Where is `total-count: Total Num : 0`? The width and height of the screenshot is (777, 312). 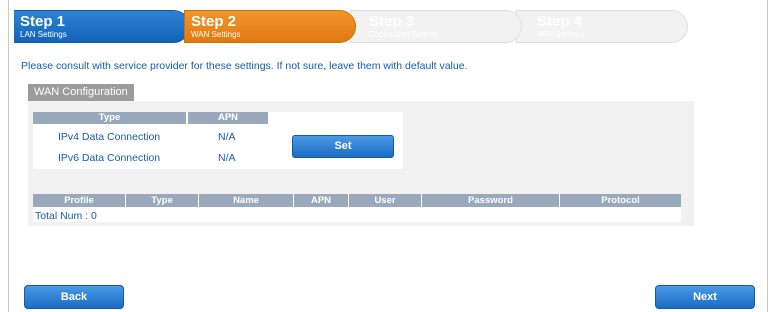
total-count: Total Num : 0 is located at coordinates (66, 216).